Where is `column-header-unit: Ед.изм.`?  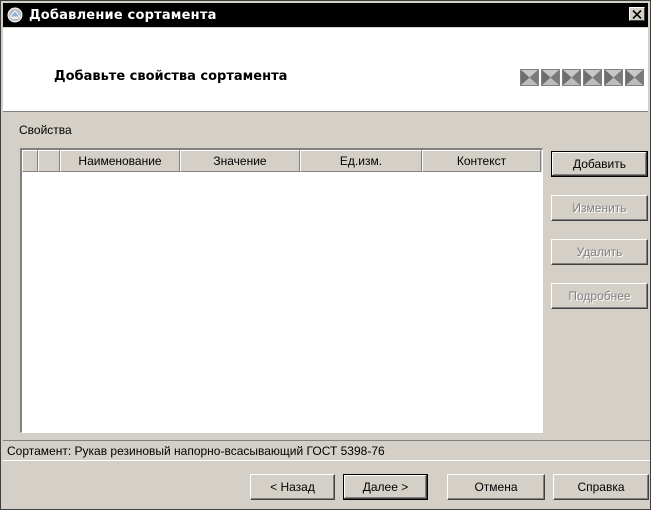
column-header-unit: Ед.изм. is located at coordinates (361, 161).